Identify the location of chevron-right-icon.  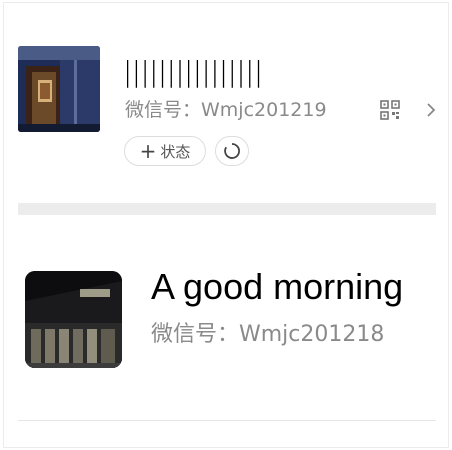
(431, 110).